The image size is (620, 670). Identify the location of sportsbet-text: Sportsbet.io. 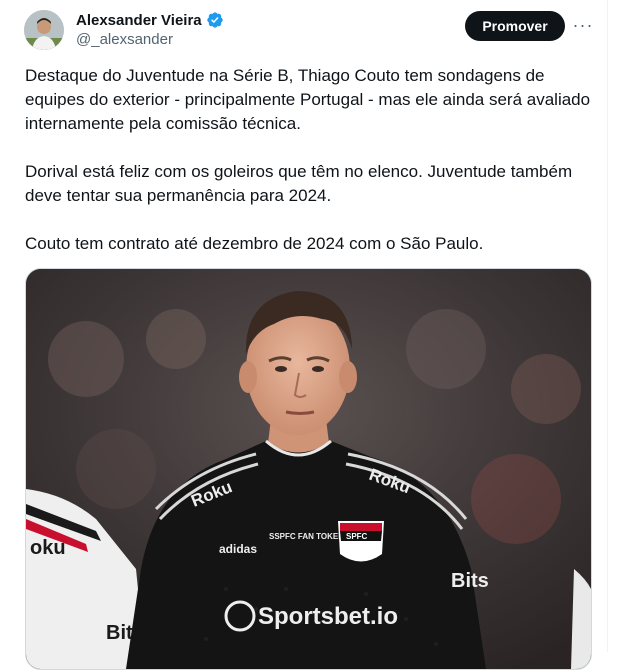
(328, 616).